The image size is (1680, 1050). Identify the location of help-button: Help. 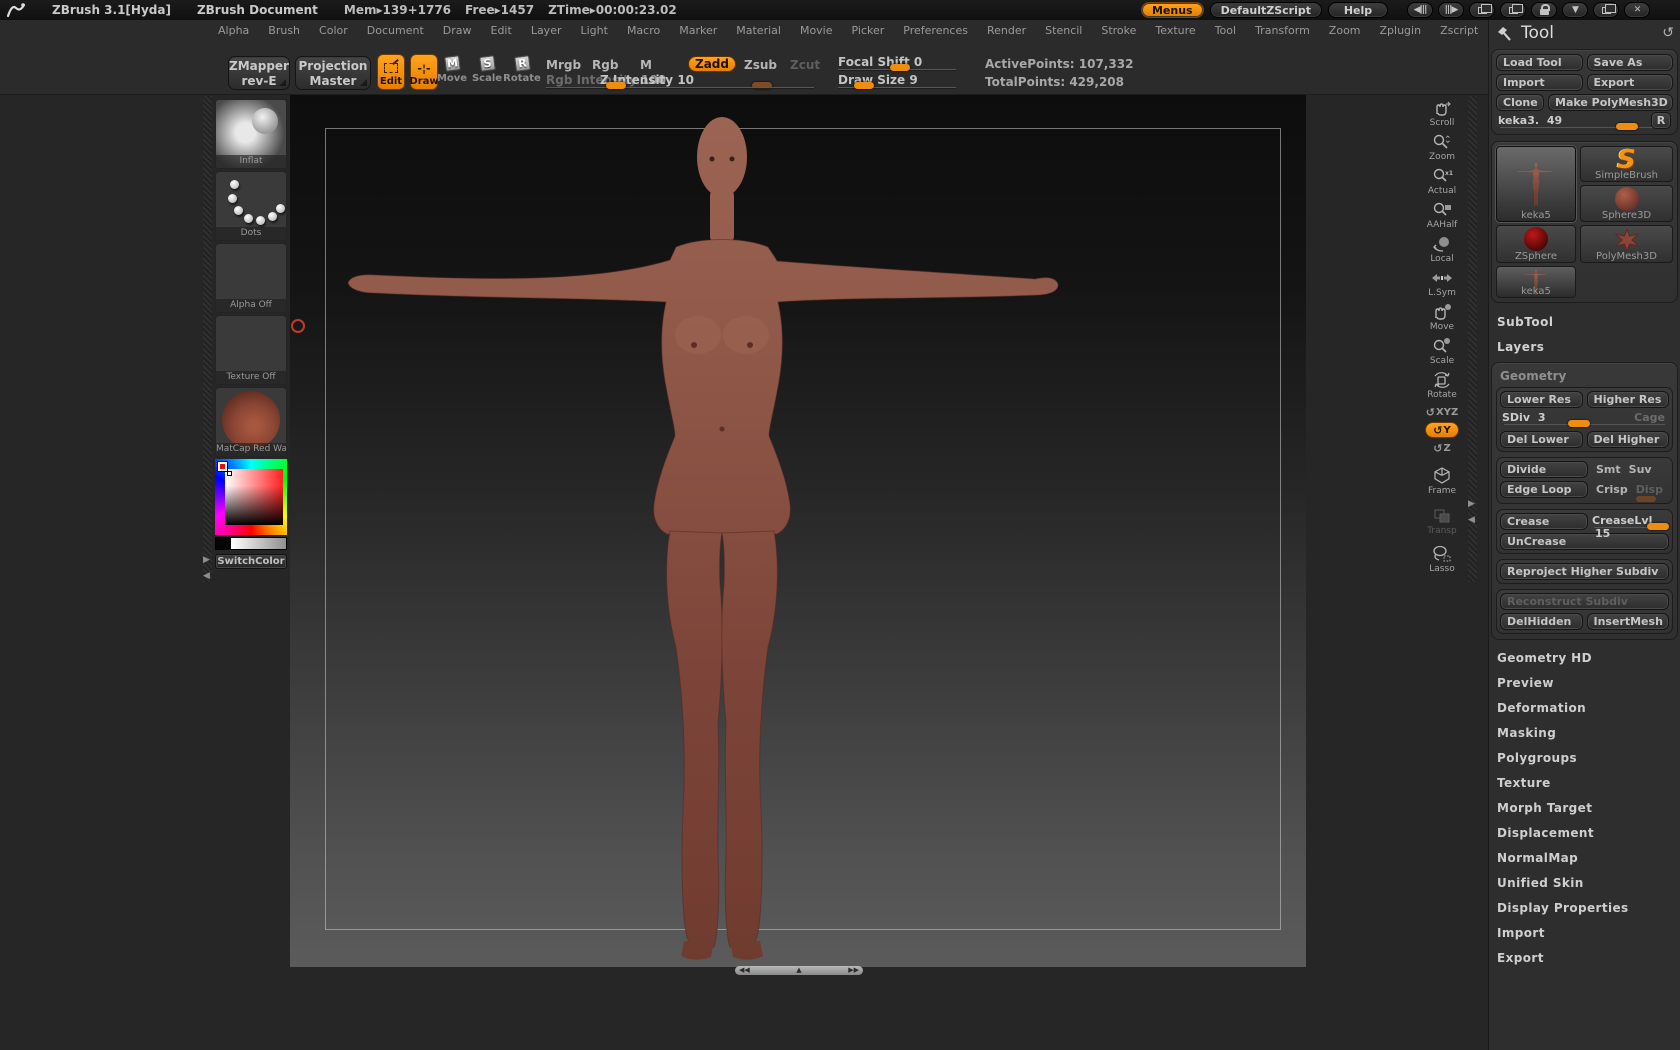
(1358, 10).